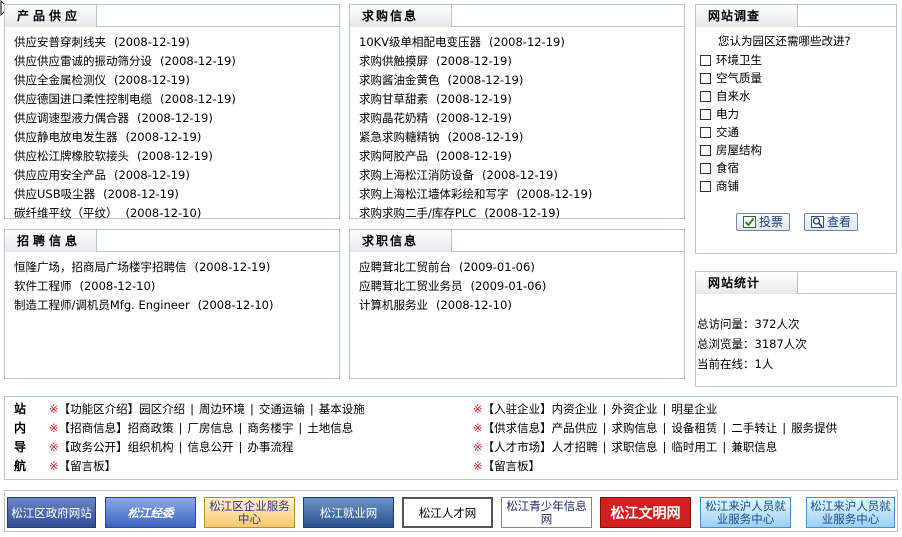 This screenshot has width=902, height=537. I want to click on list-item: 求购阿胶产品 (2008-12-19), so click(521, 156).